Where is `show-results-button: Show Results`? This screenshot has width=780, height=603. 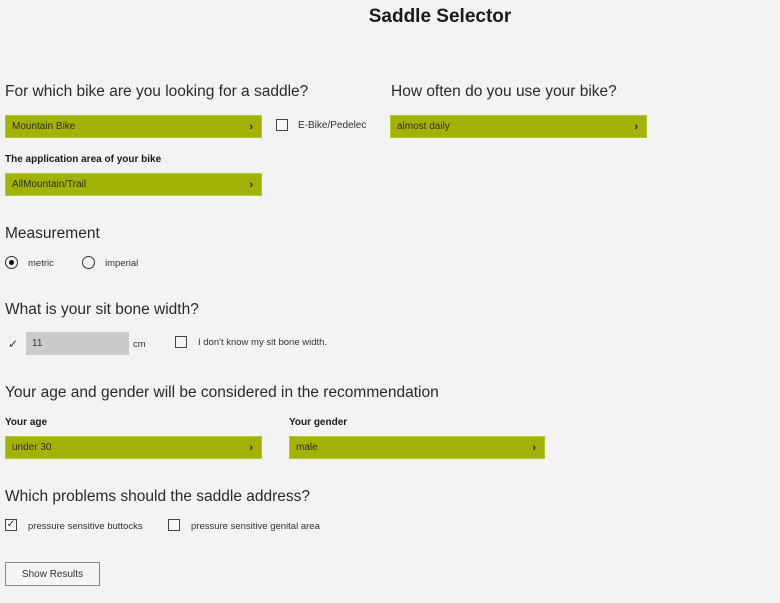 show-results-button: Show Results is located at coordinates (52, 574).